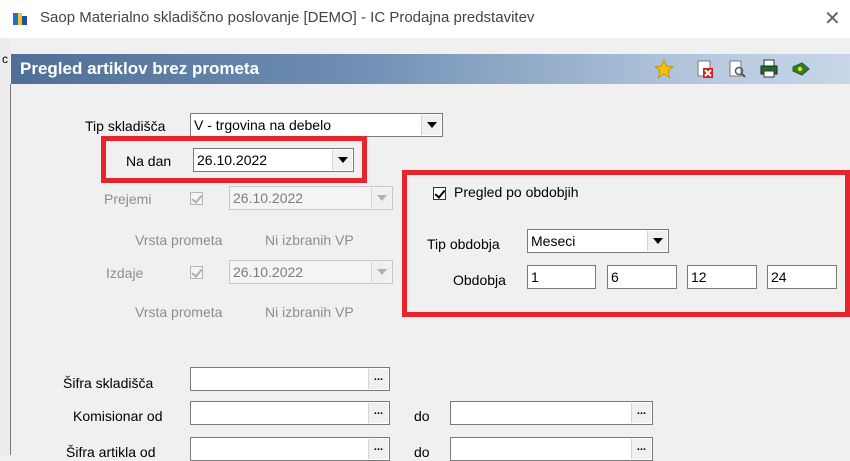 The image size is (850, 461). I want to click on background-window-strip: c, so click(5, 246).